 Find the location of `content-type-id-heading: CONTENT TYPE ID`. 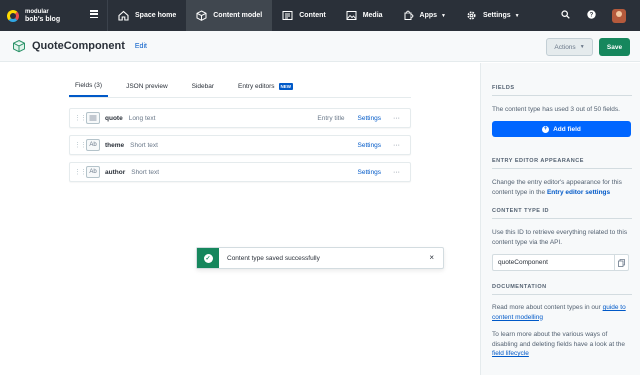

content-type-id-heading: CONTENT TYPE ID is located at coordinates (521, 211).